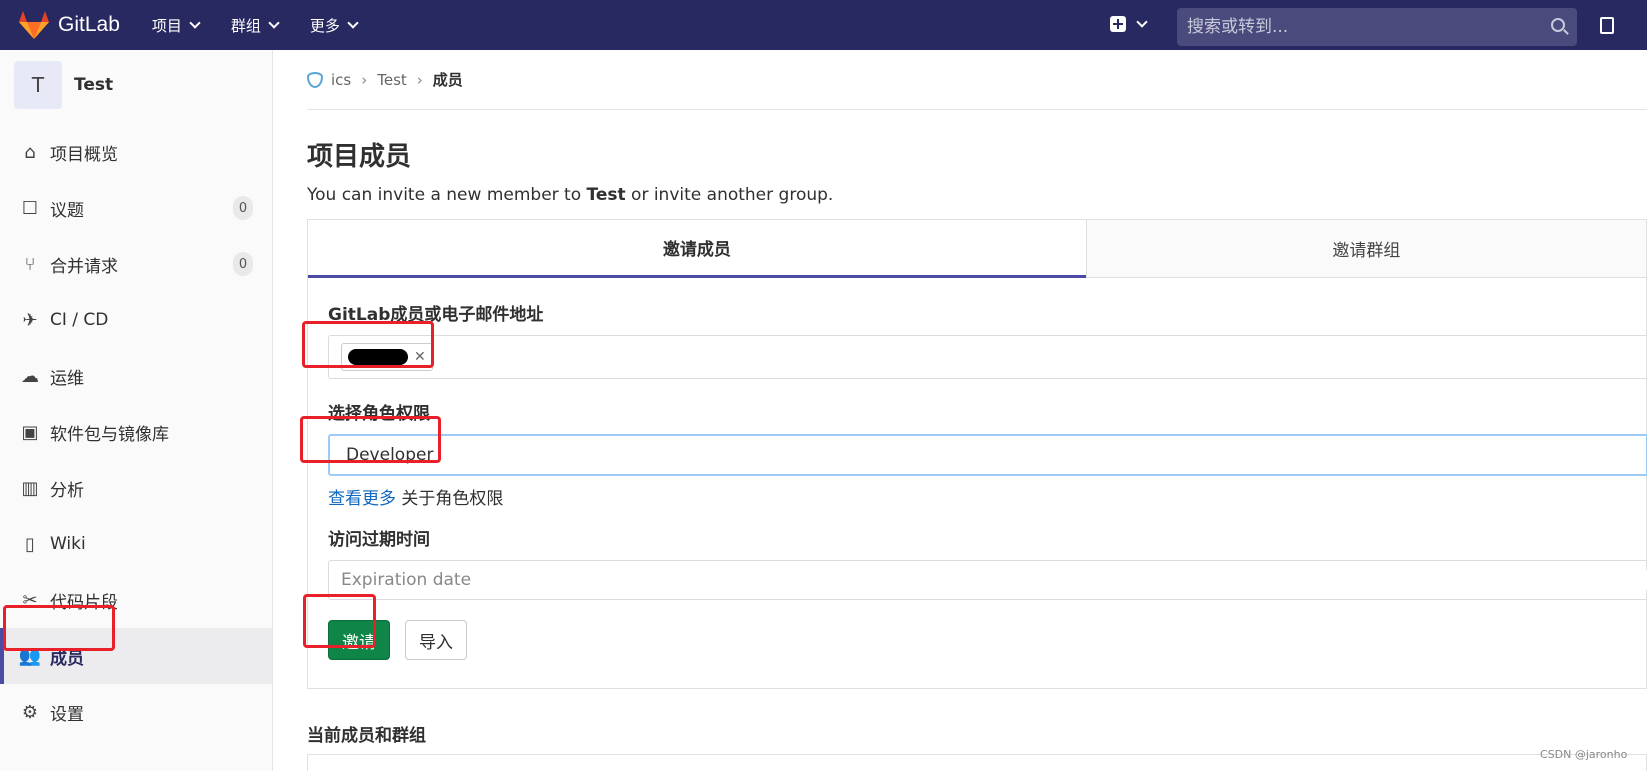 This screenshot has width=1647, height=771. I want to click on search-box, so click(1377, 27).